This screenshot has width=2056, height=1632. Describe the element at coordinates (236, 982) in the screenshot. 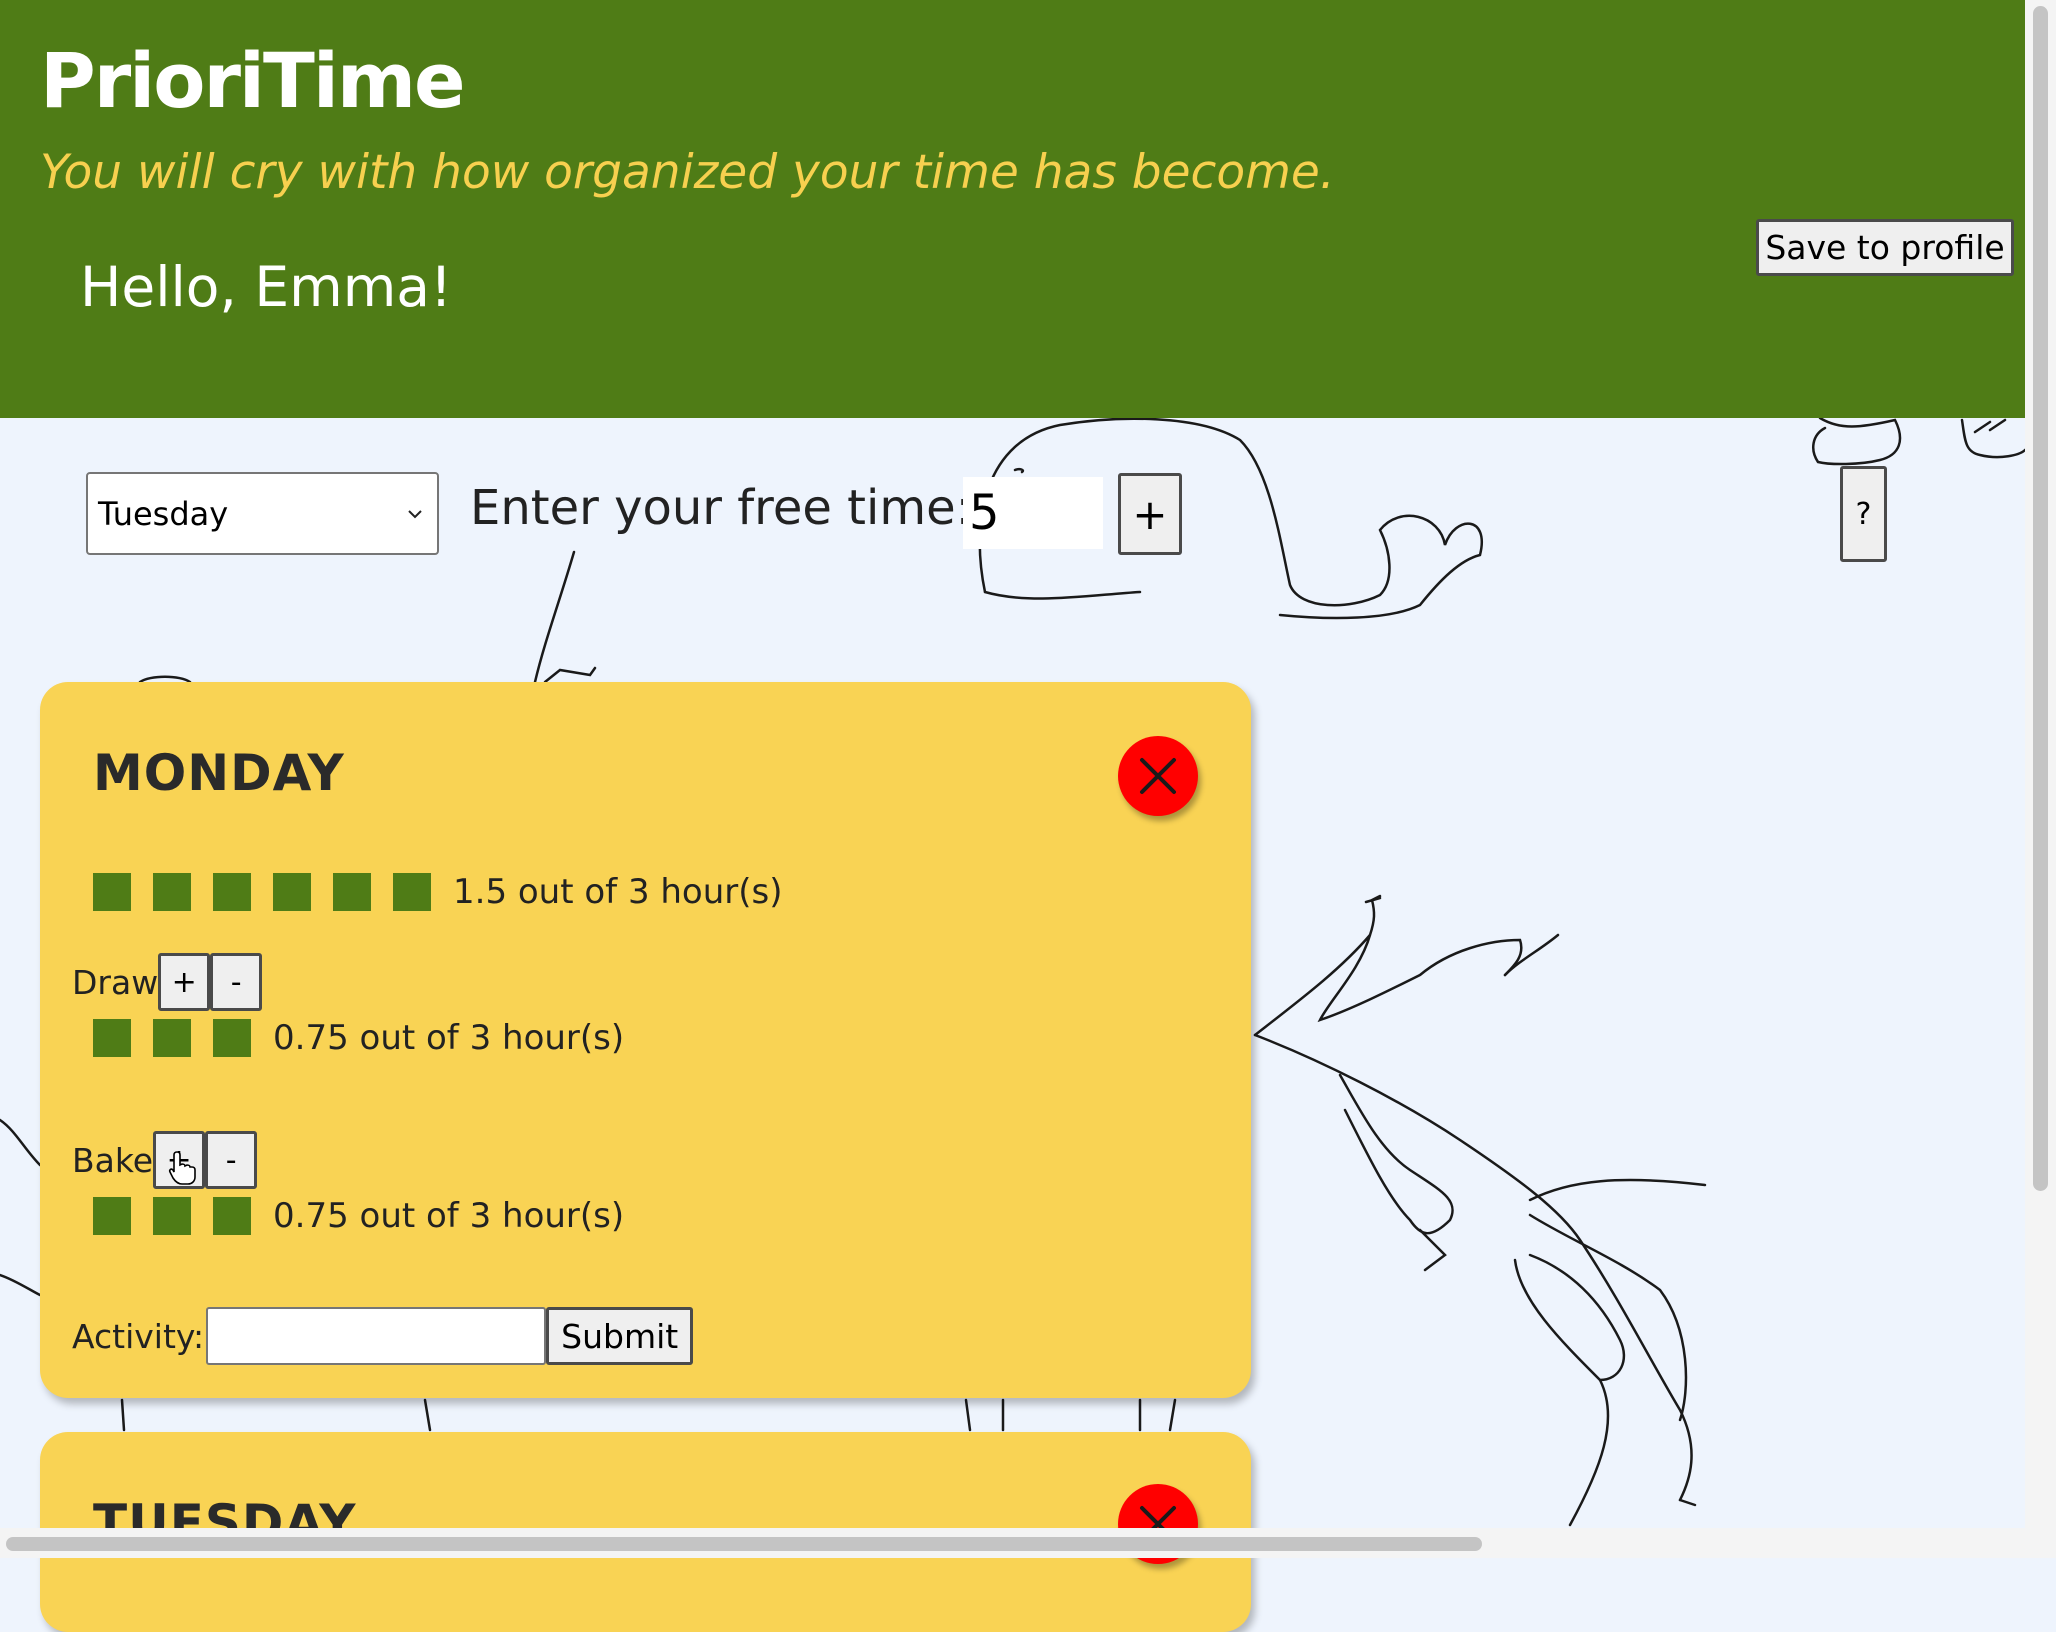

I see `decrease-draw-button: -` at that location.